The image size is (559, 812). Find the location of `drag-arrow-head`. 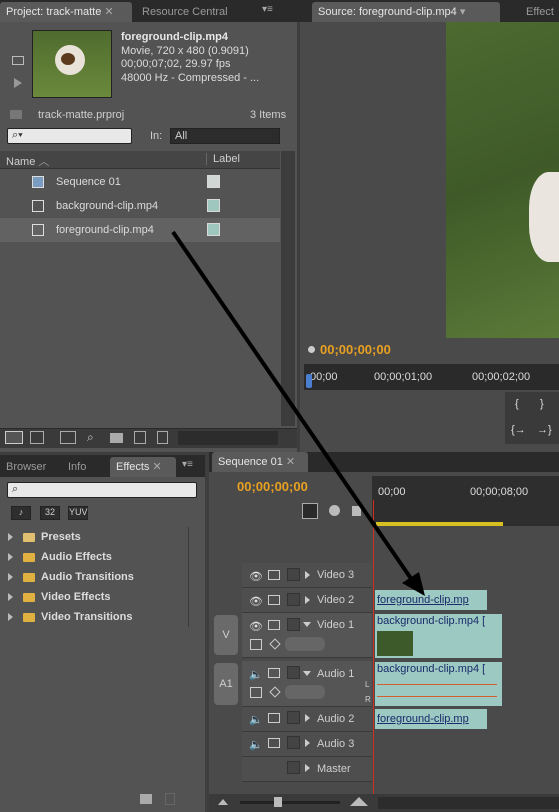

drag-arrow-head is located at coordinates (413, 584).